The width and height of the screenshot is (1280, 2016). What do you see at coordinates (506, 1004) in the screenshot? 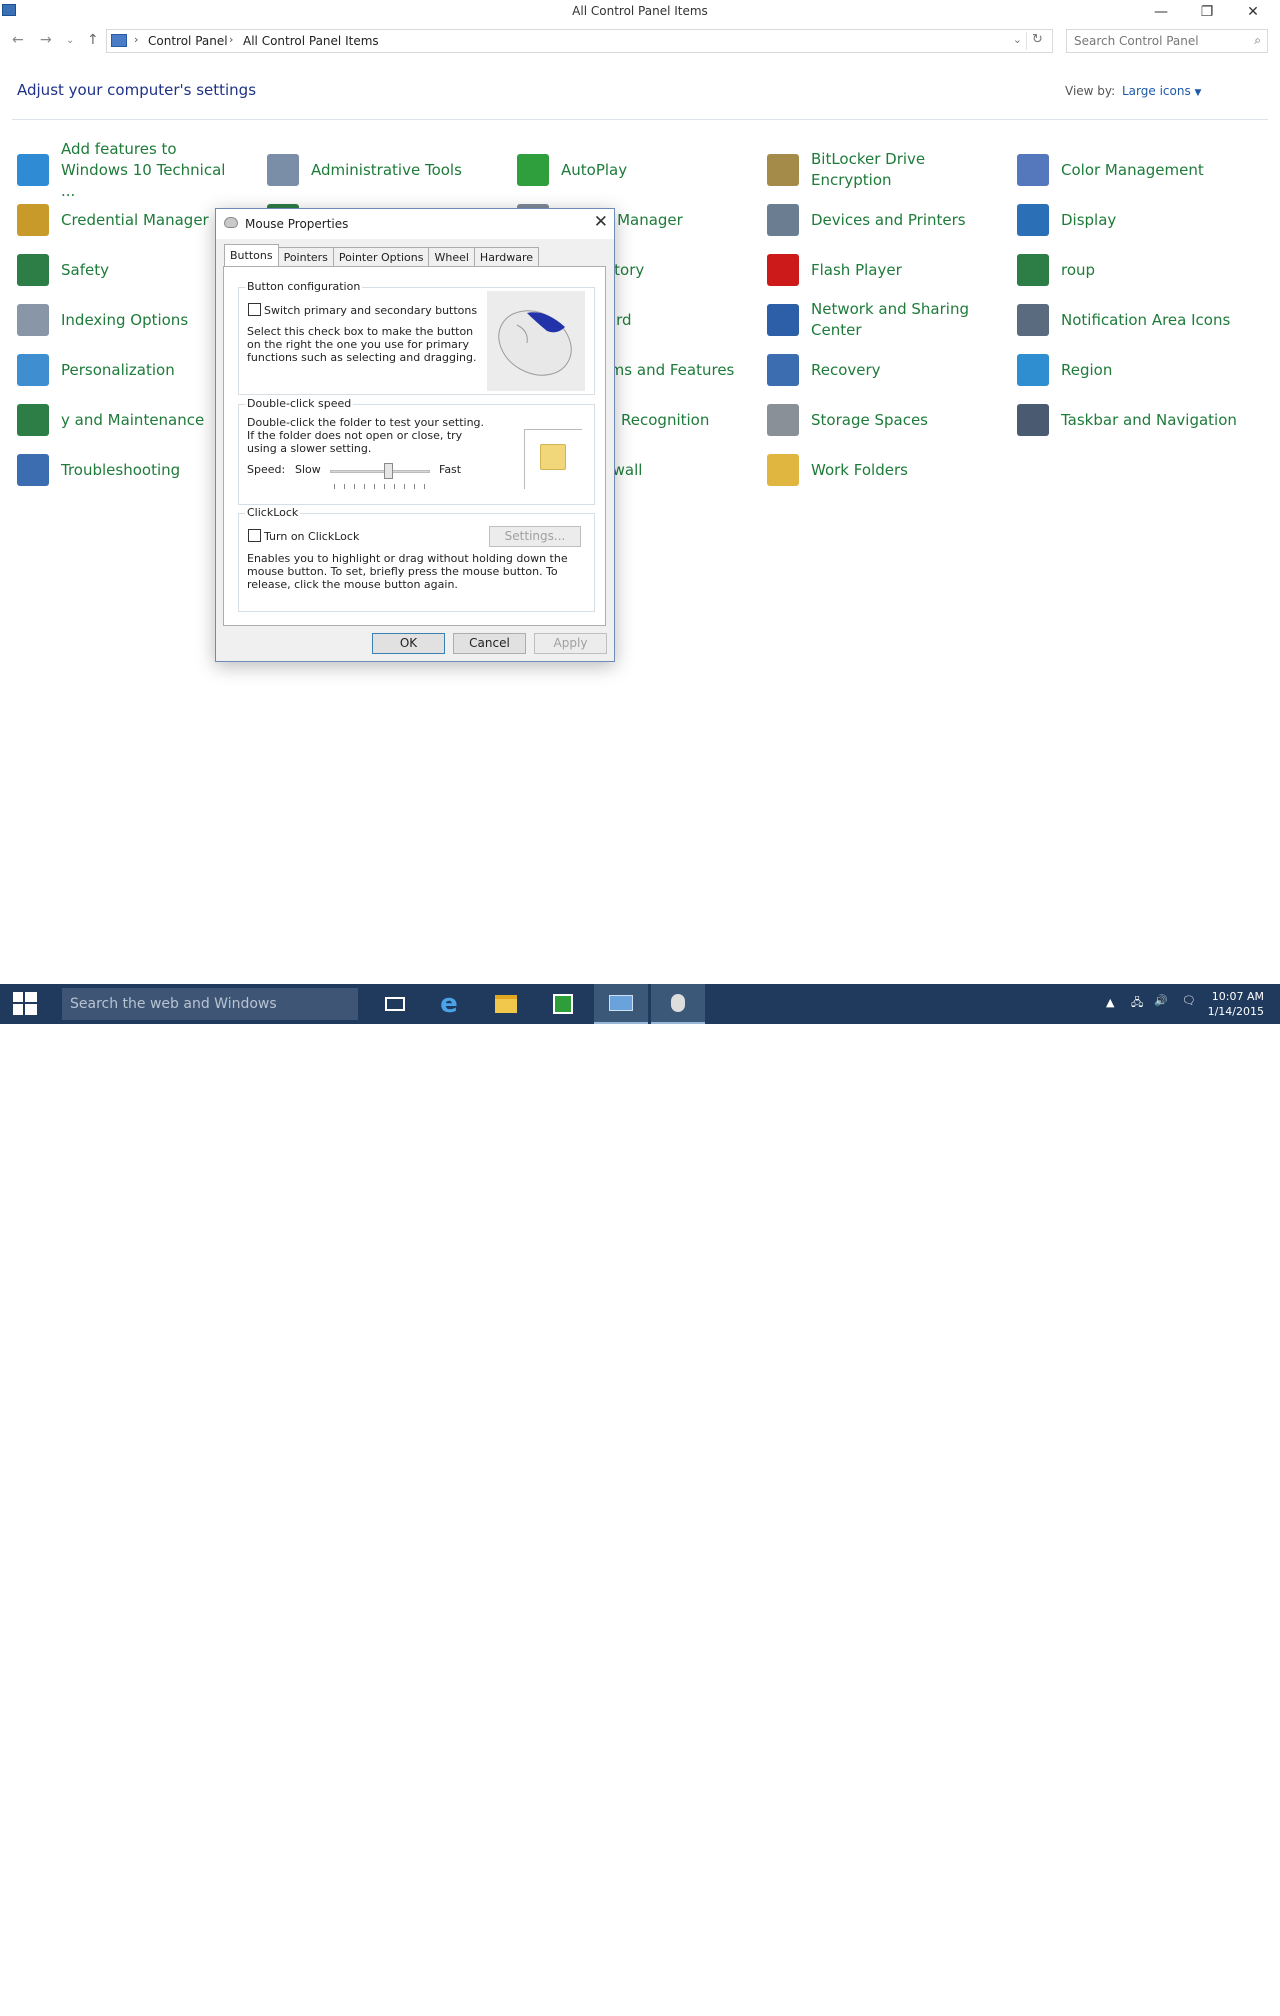
I see `file-explorer-icon` at bounding box center [506, 1004].